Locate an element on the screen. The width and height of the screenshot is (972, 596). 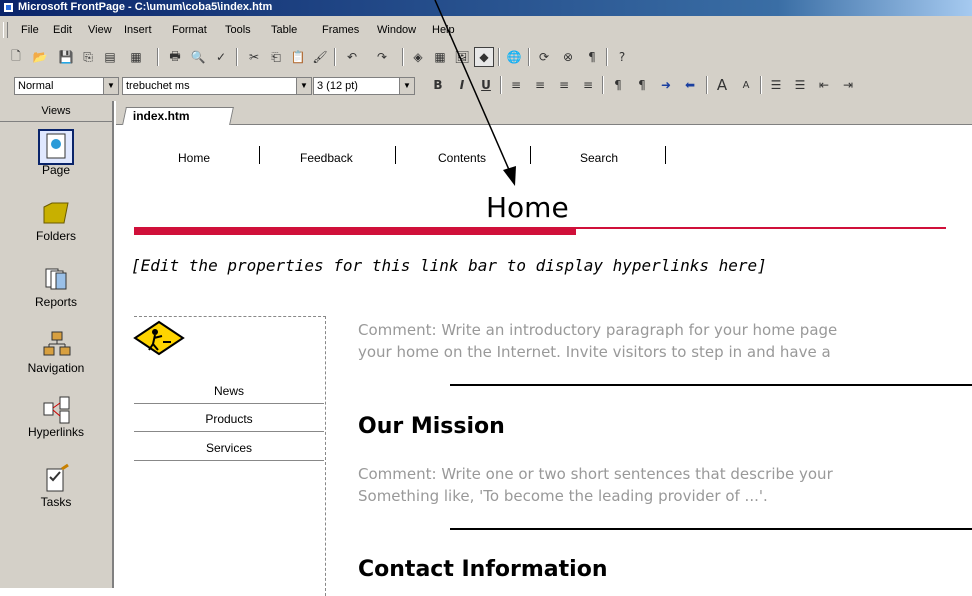
views-item-tasks: Tasks is located at coordinates (56, 486).